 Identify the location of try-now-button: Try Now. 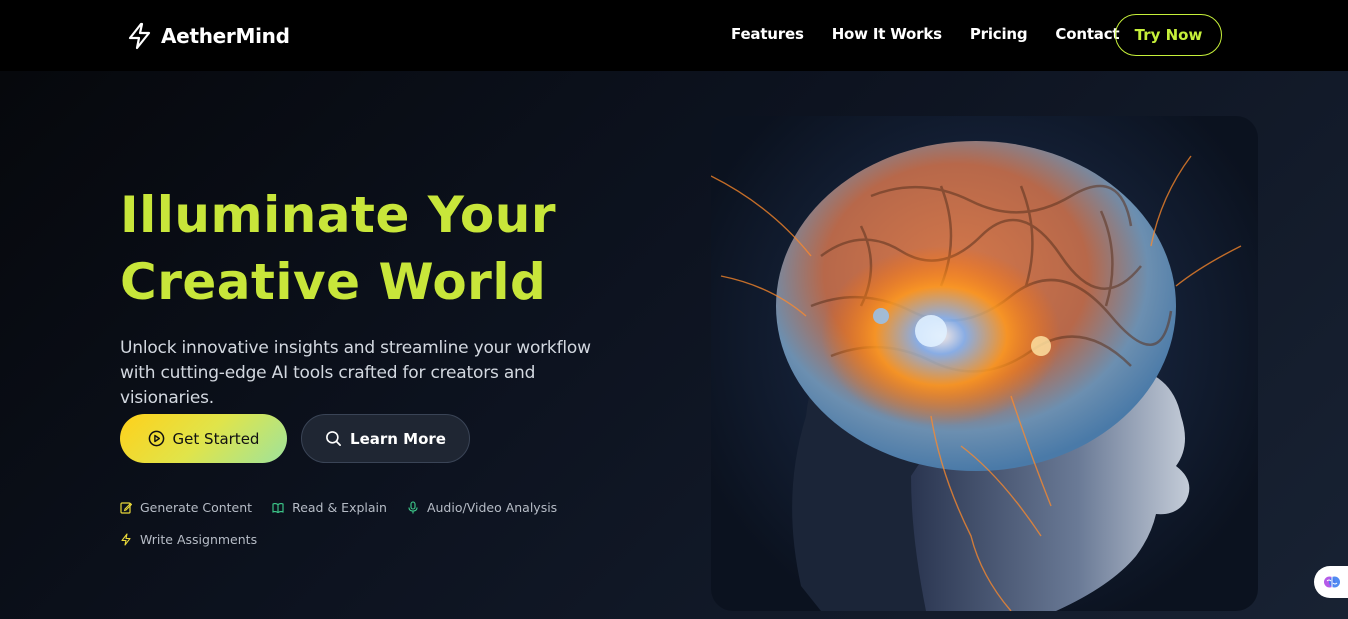
(1168, 35).